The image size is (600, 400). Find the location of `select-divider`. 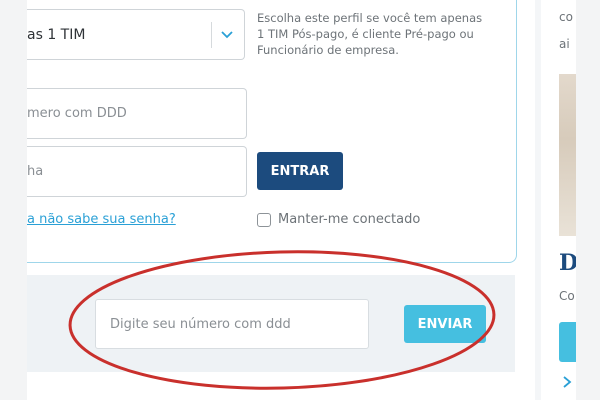

select-divider is located at coordinates (211, 35).